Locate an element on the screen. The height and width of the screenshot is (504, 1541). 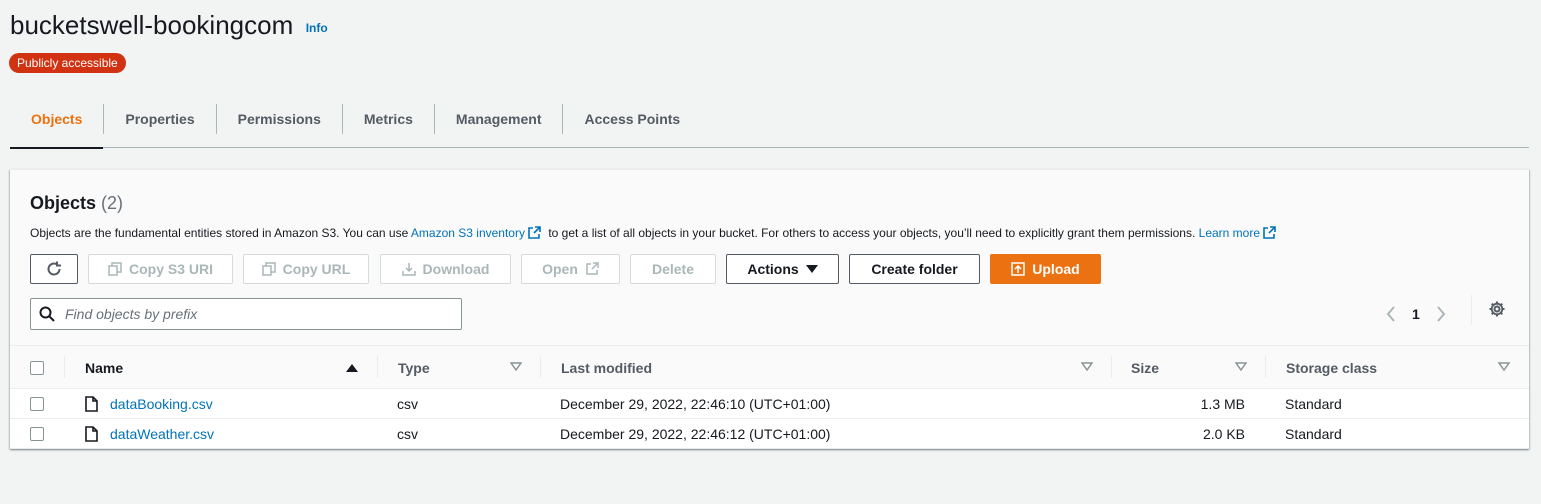
search-icon is located at coordinates (47, 314).